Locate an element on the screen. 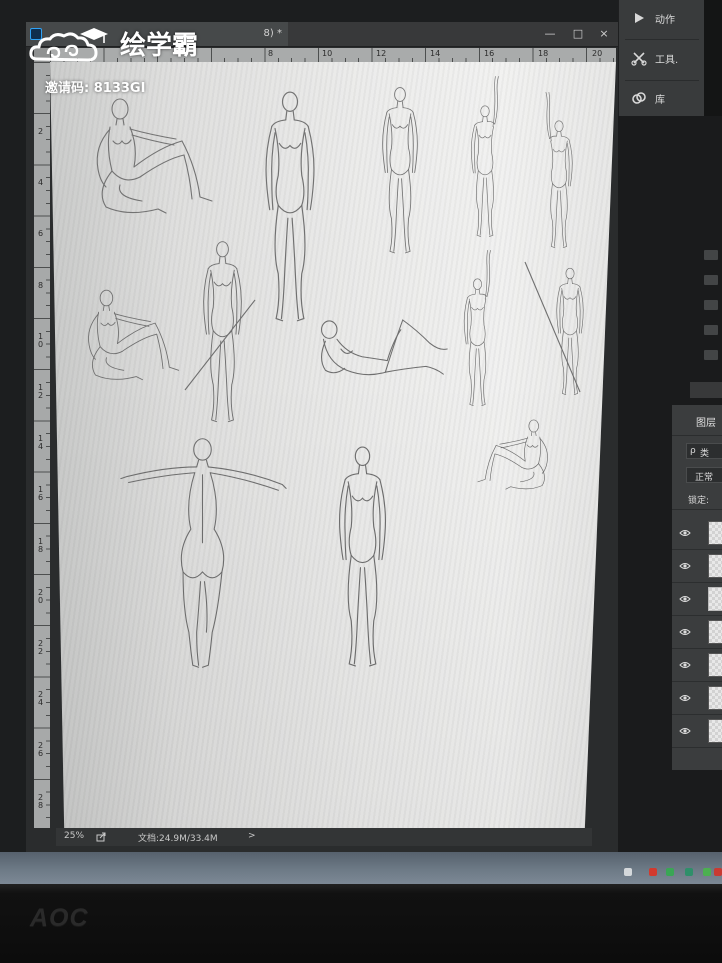  ruler-label: 22 is located at coordinates (40, 647).